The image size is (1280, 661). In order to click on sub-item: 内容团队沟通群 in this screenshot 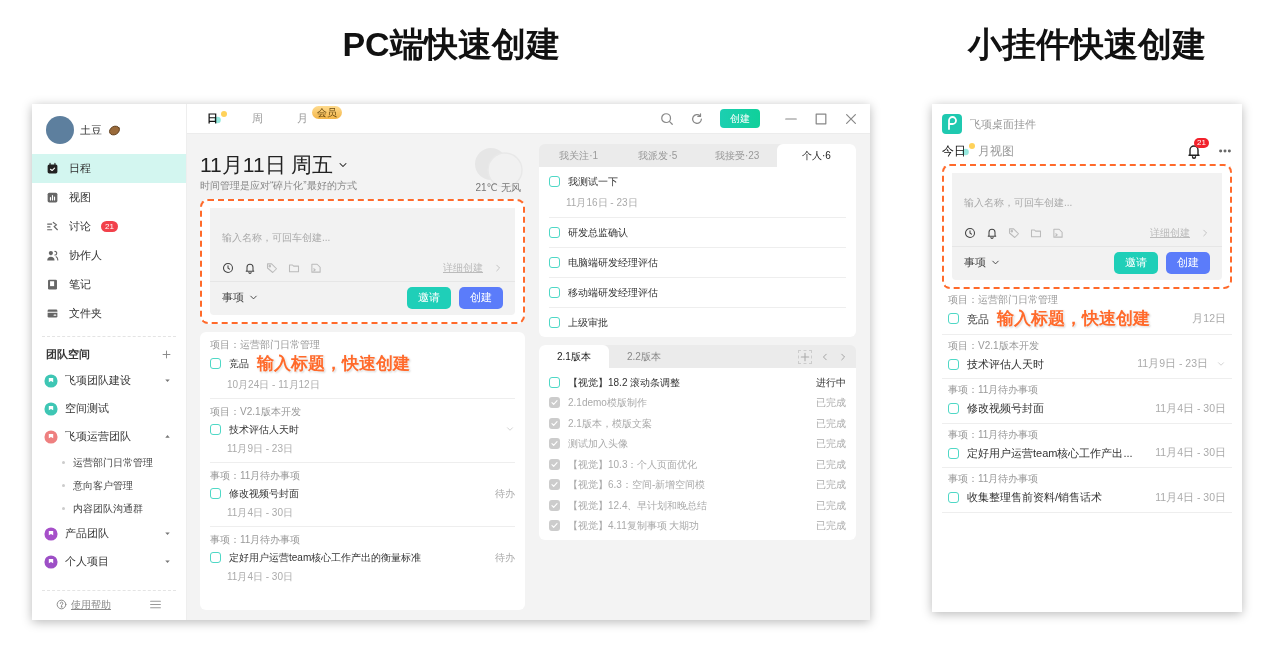, I will do `click(109, 508)`.